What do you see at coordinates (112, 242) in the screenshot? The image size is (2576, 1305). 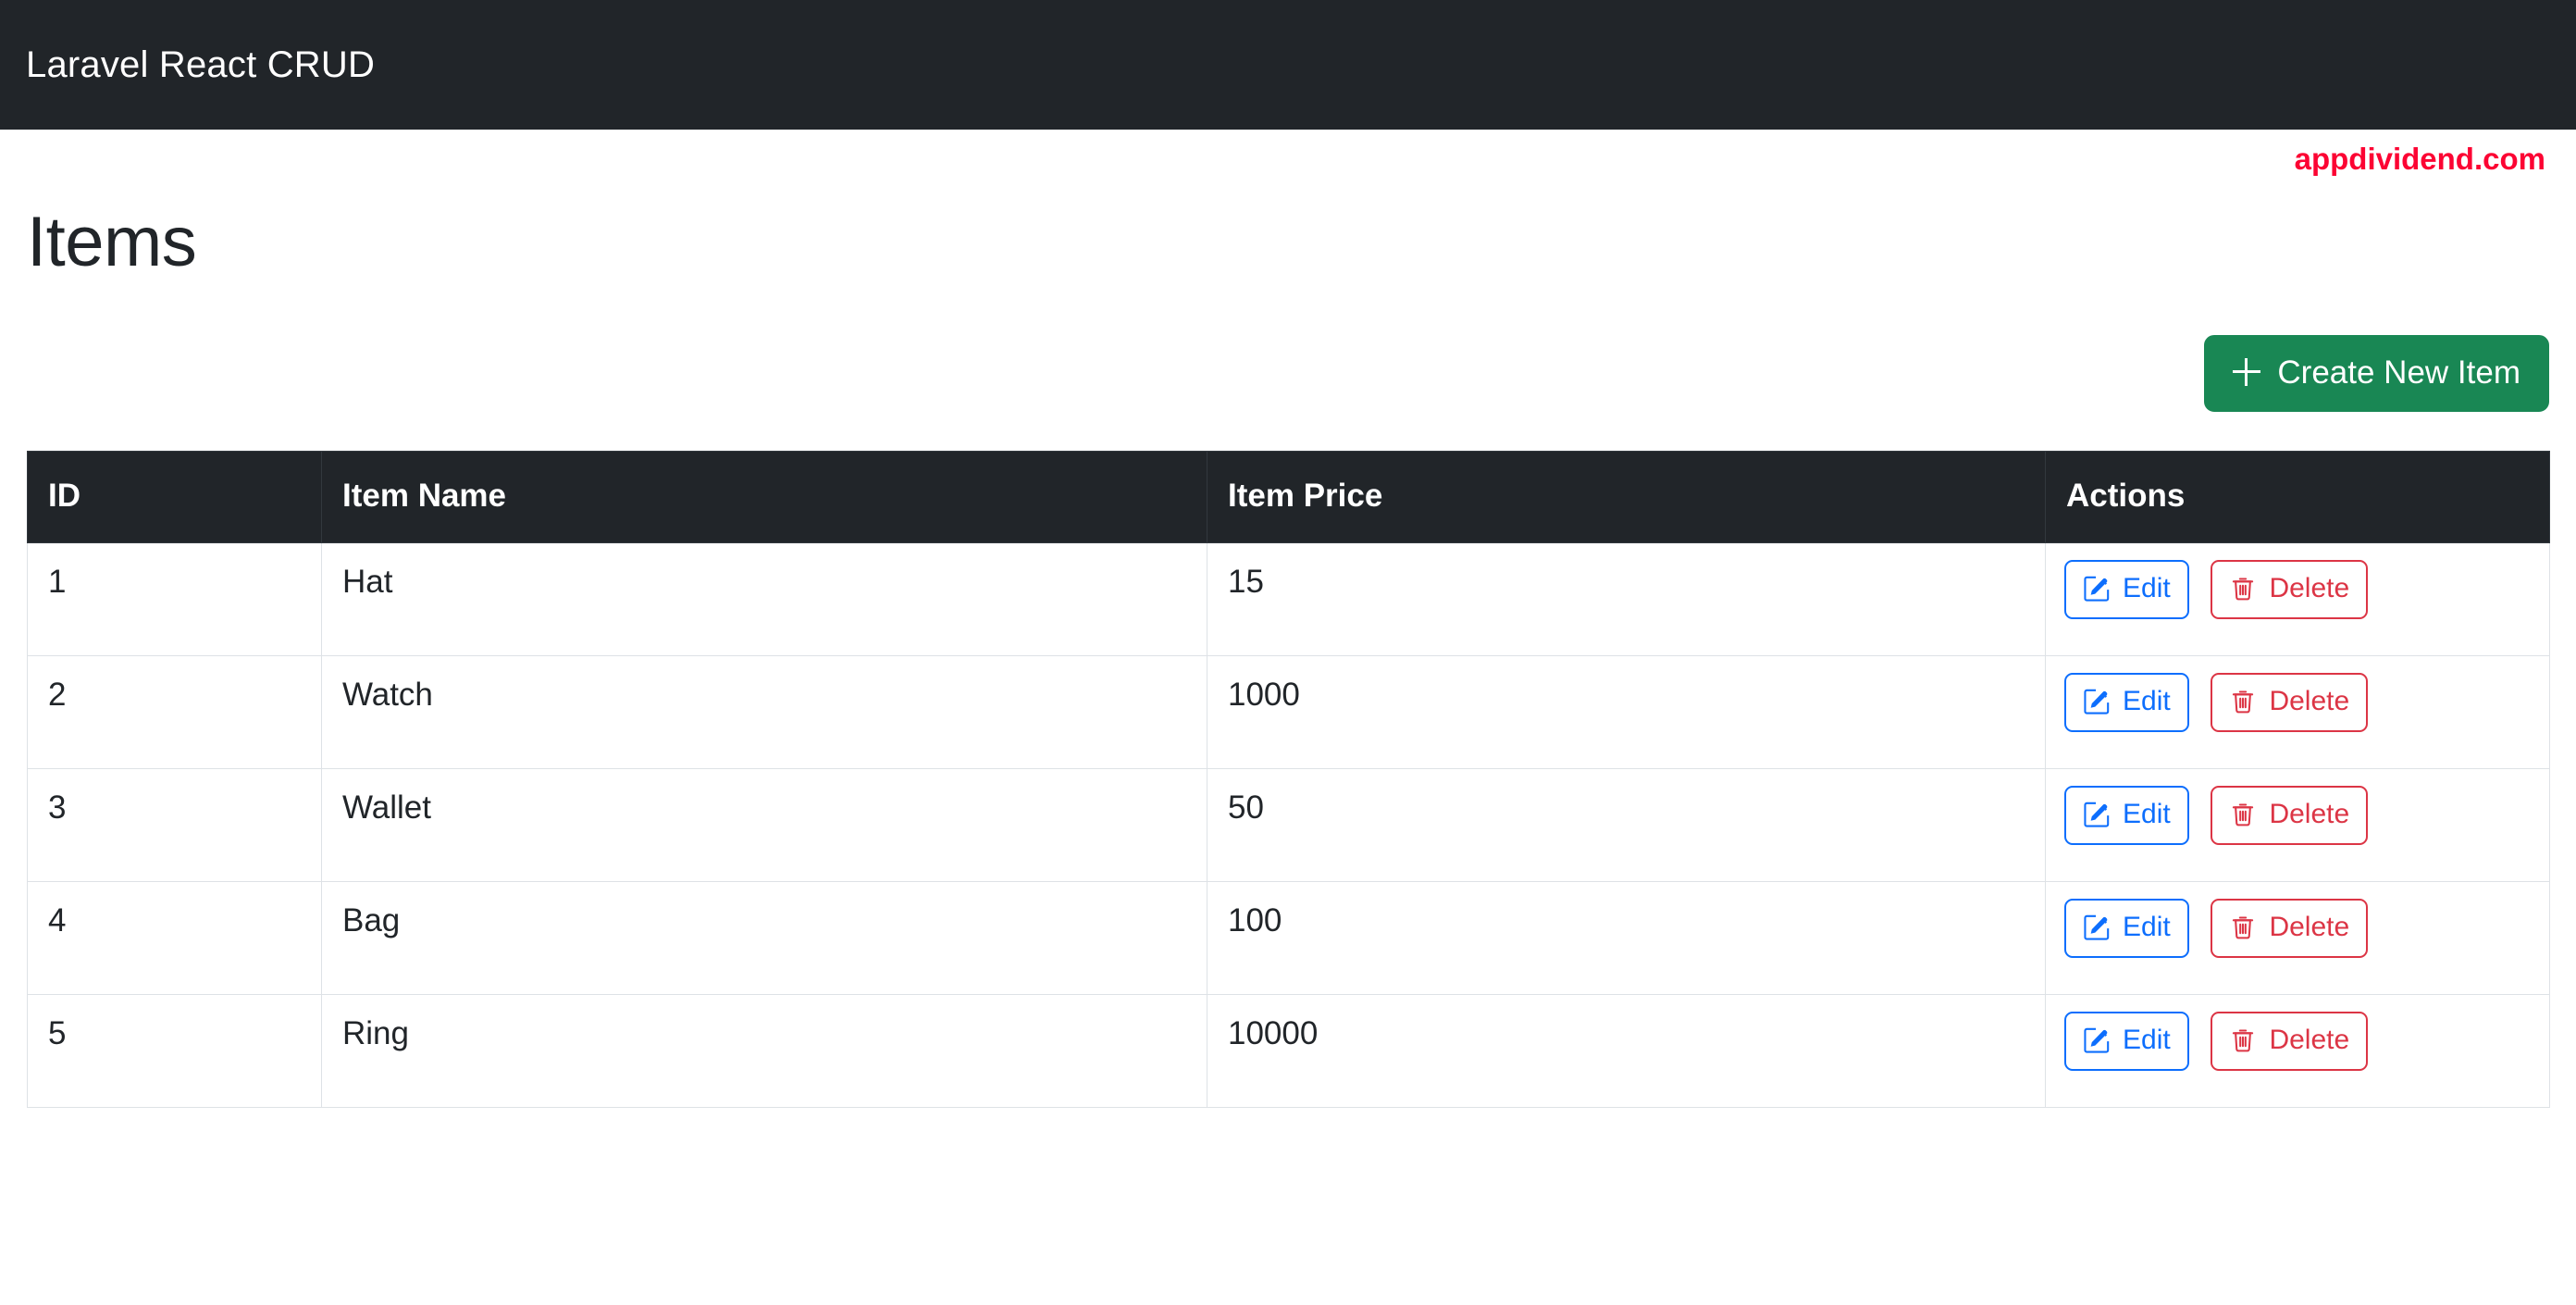 I see `page-title: Items` at bounding box center [112, 242].